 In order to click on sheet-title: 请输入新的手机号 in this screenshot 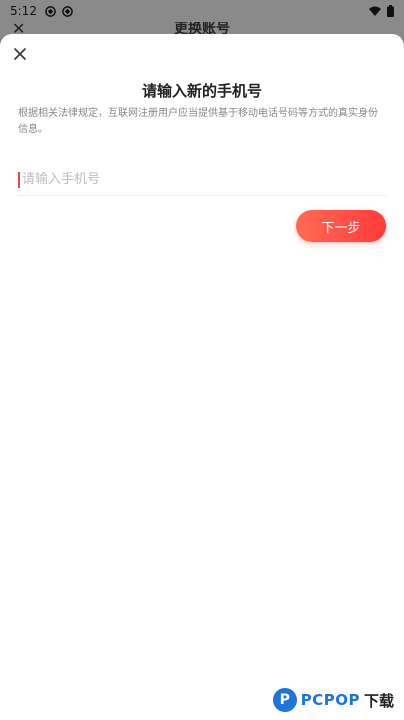, I will do `click(201, 91)`.